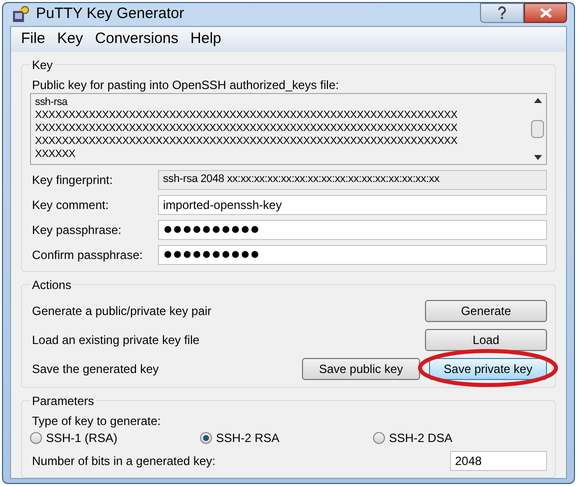 Image resolution: width=577 pixels, height=486 pixels. Describe the element at coordinates (76, 230) in the screenshot. I see `field-label: Key passphrase:` at that location.